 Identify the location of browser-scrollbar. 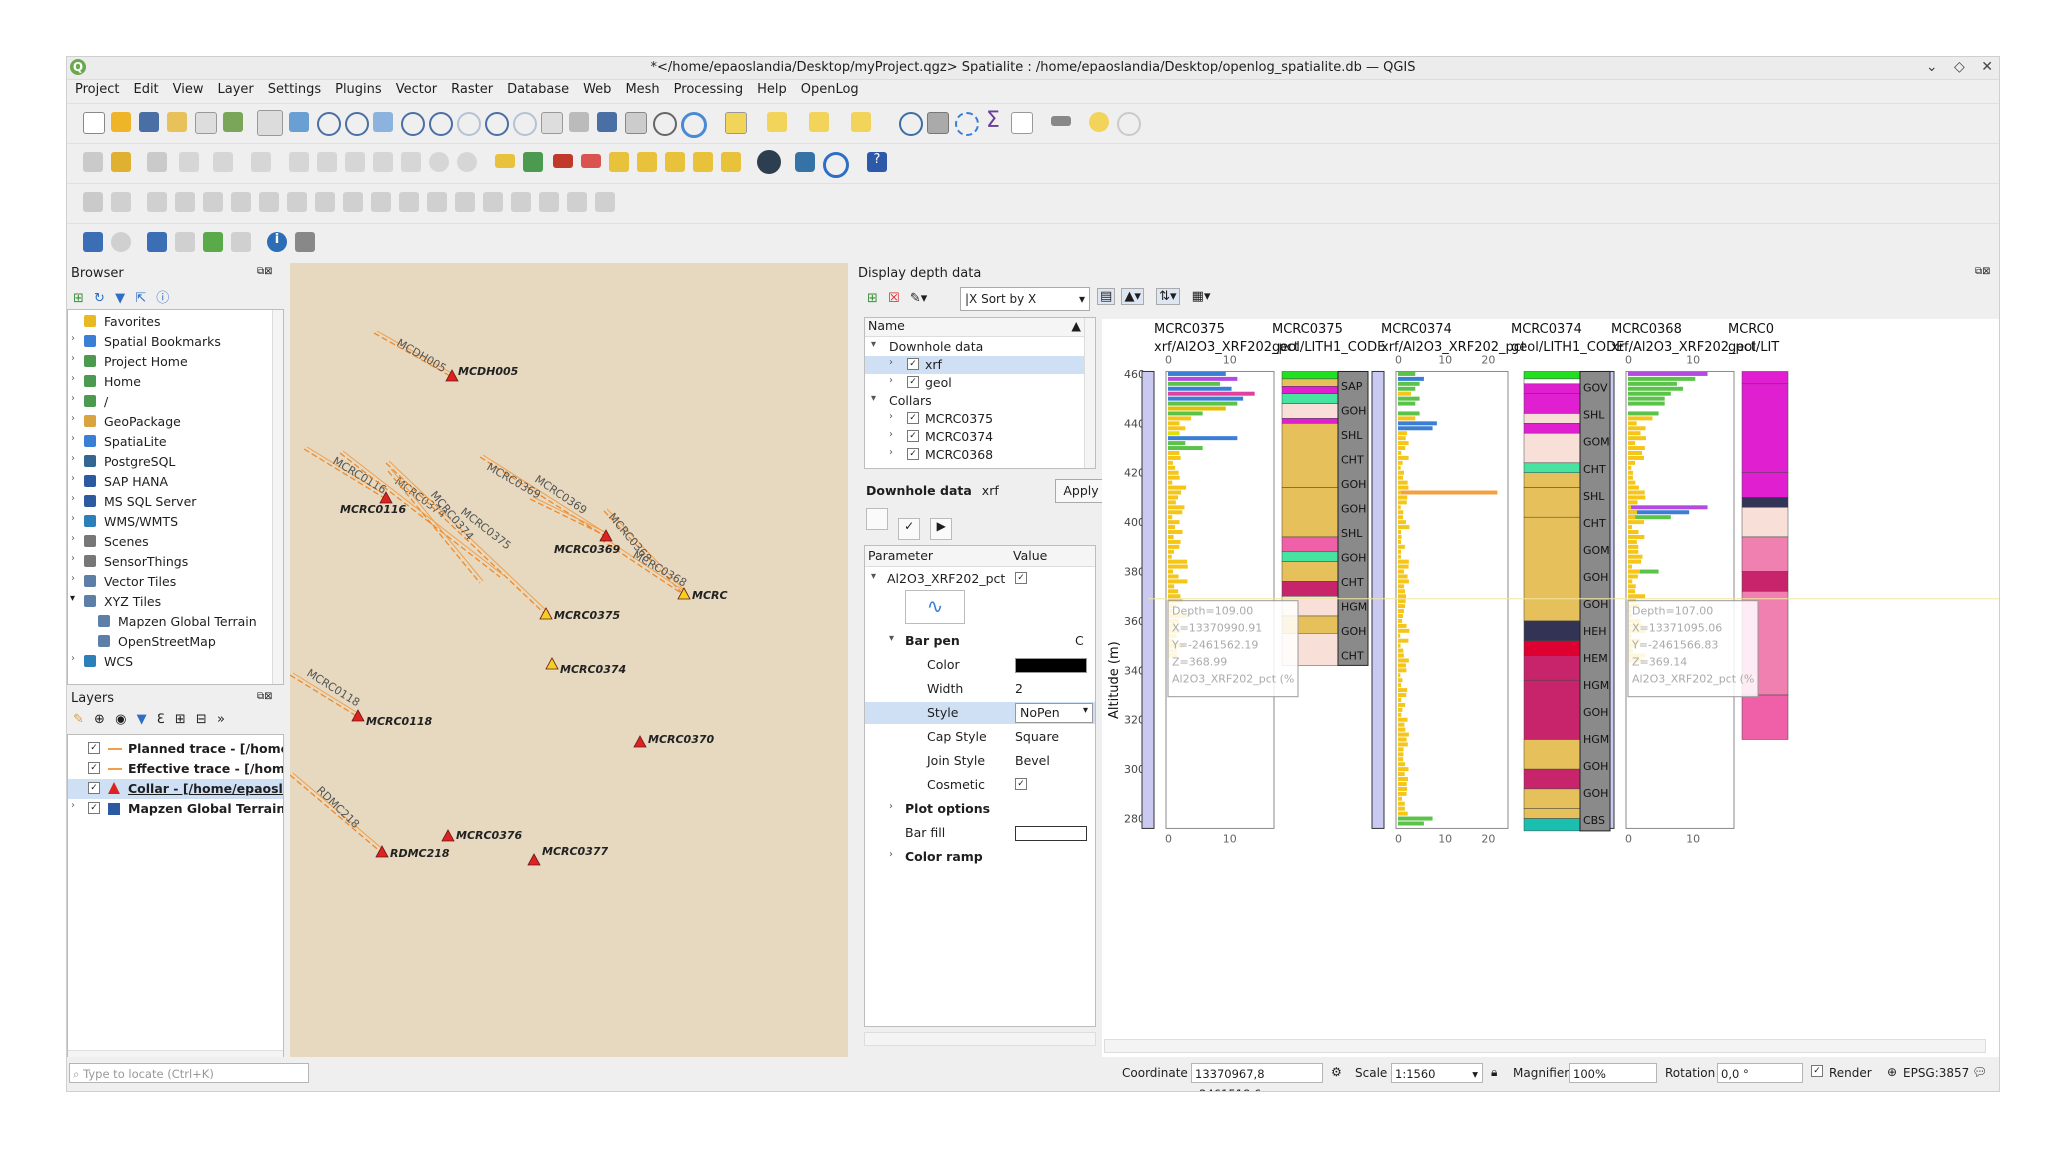
(277, 497).